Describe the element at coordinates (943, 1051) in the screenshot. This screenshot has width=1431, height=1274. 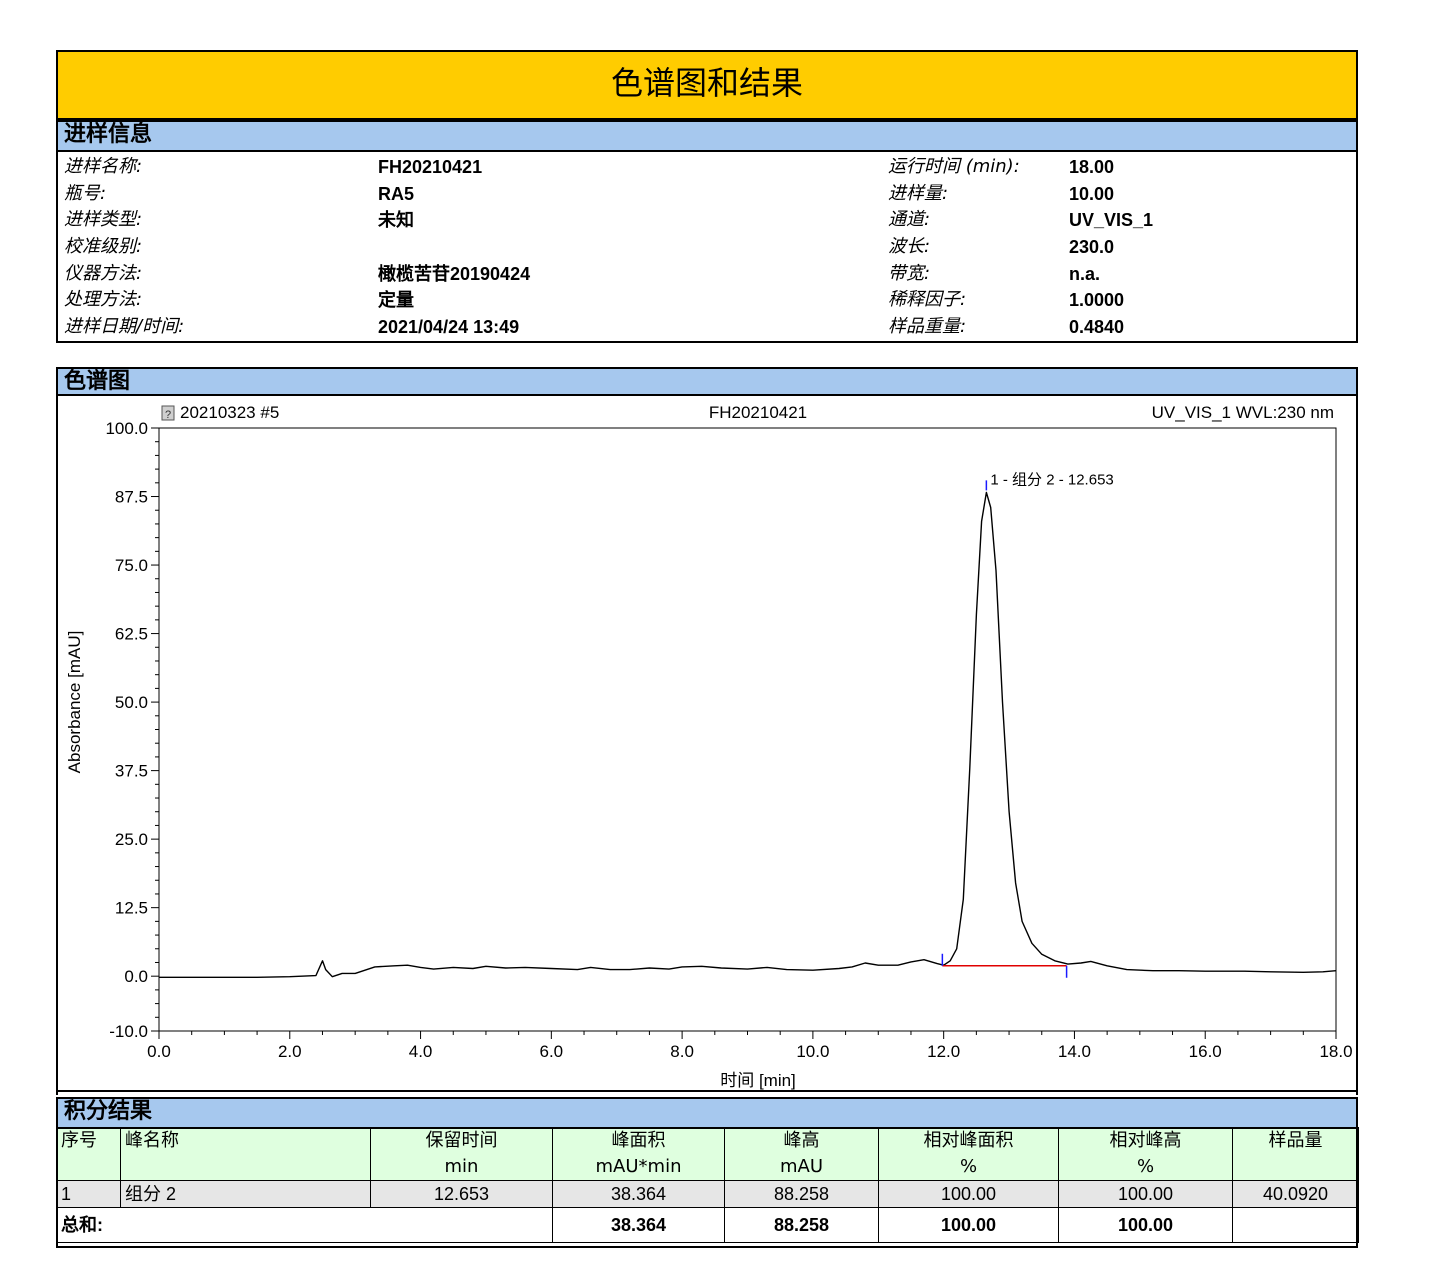
I see `x-tick-label: 12.0` at that location.